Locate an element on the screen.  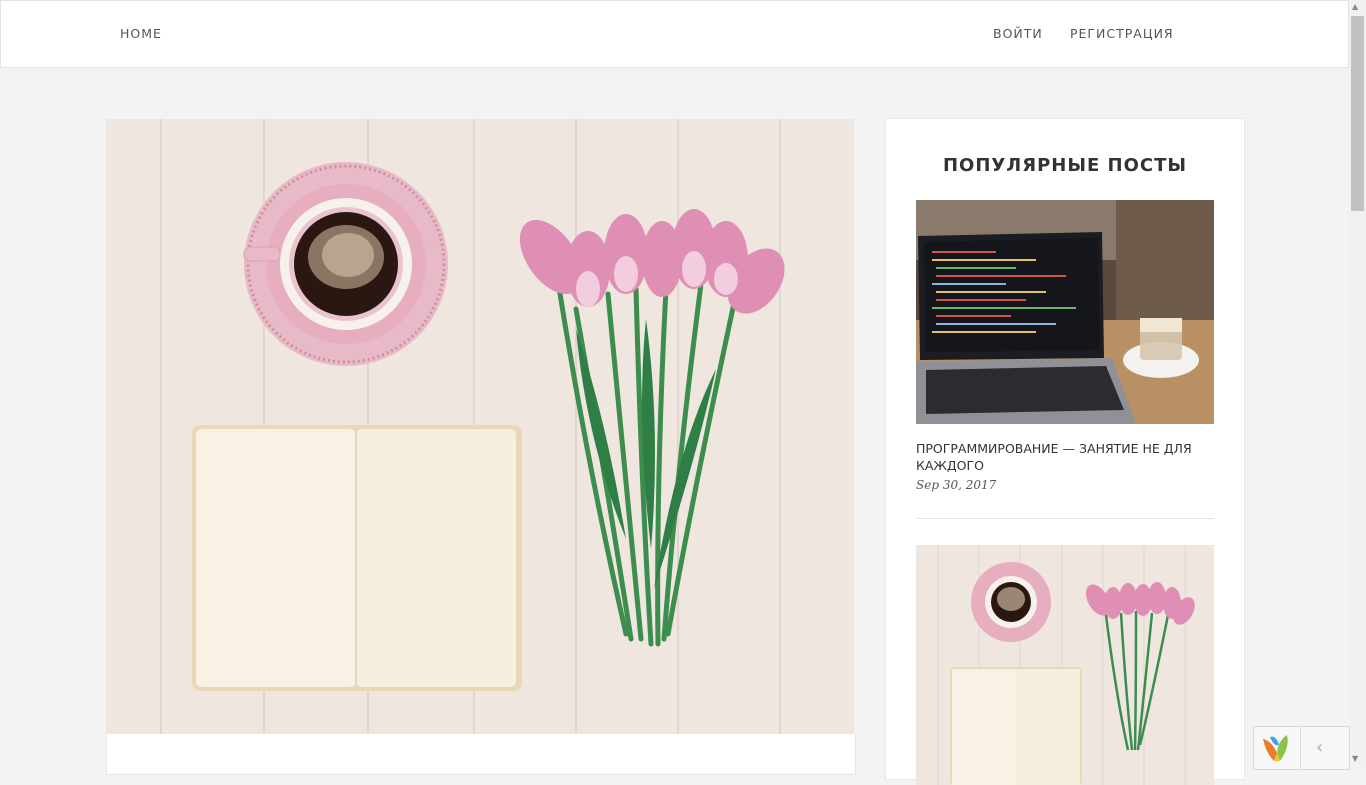
laptop-code-photo is located at coordinates (1065, 312).